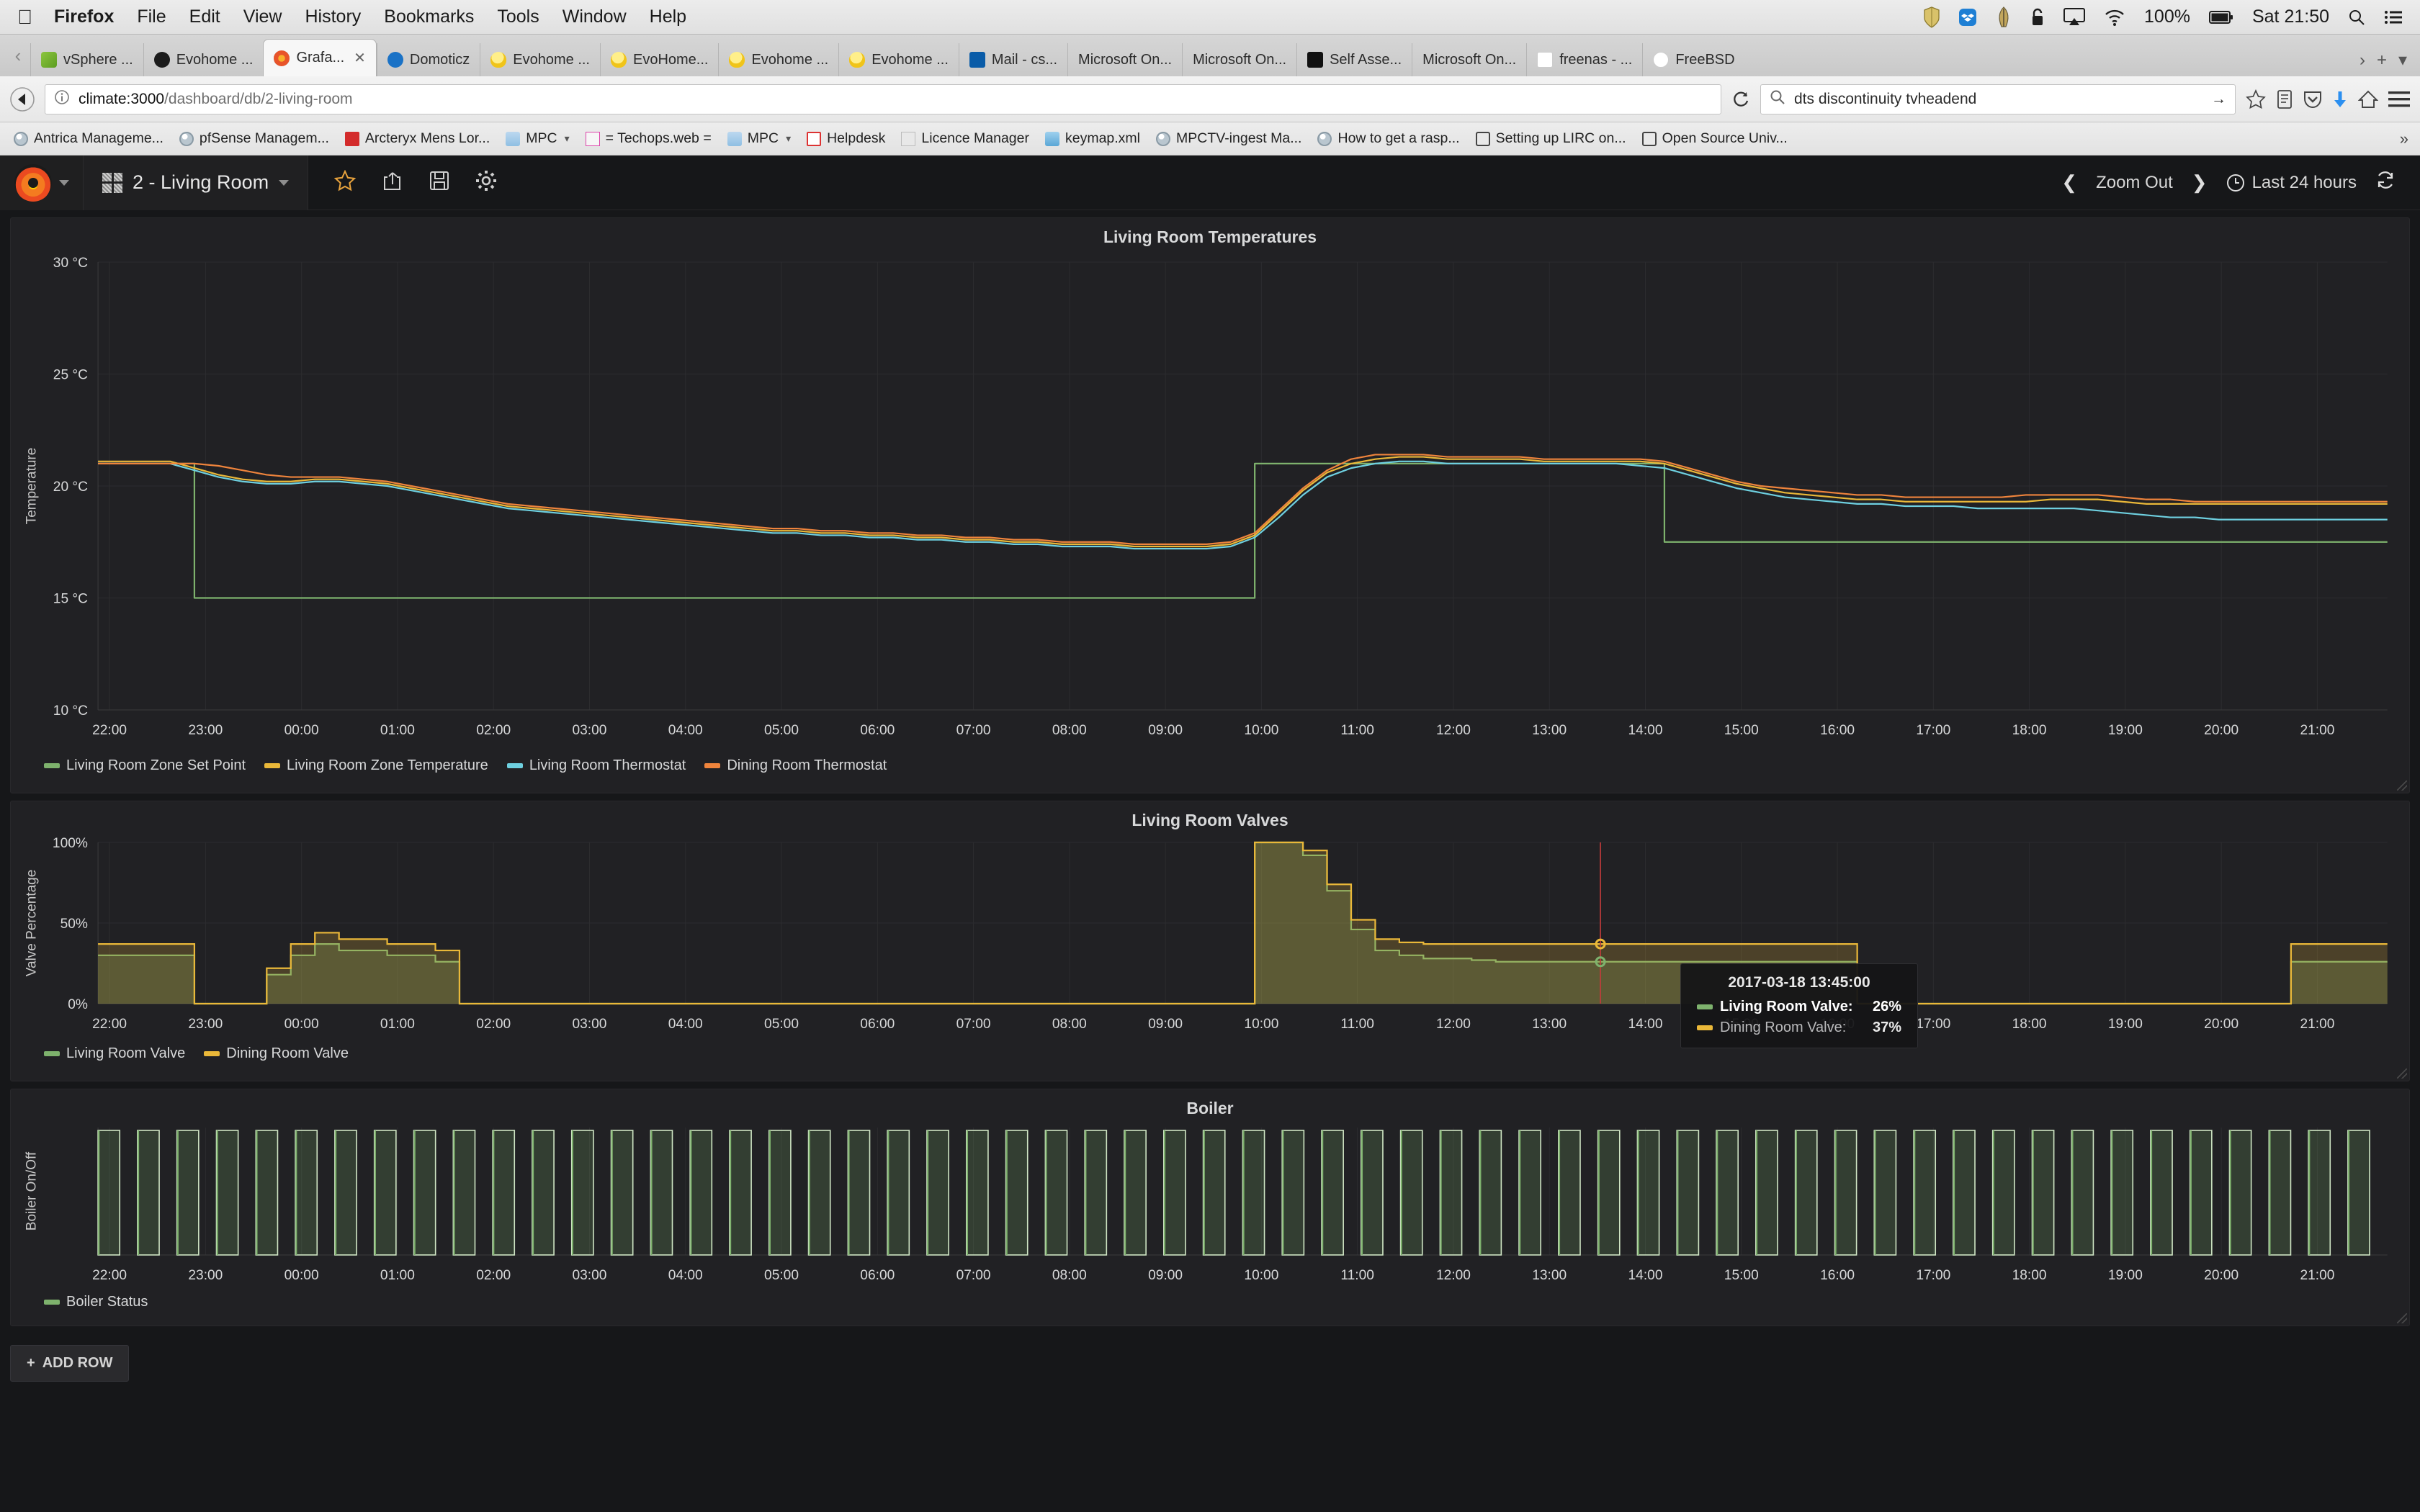 The image size is (2420, 1512). What do you see at coordinates (2356, 17) in the screenshot?
I see `search-icon` at bounding box center [2356, 17].